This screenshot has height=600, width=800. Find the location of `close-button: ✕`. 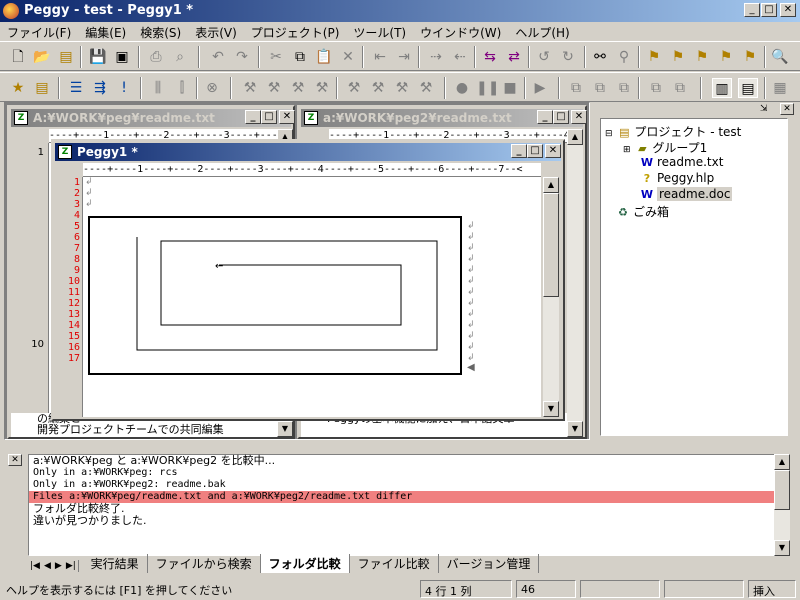

close-button: ✕ is located at coordinates (788, 10).